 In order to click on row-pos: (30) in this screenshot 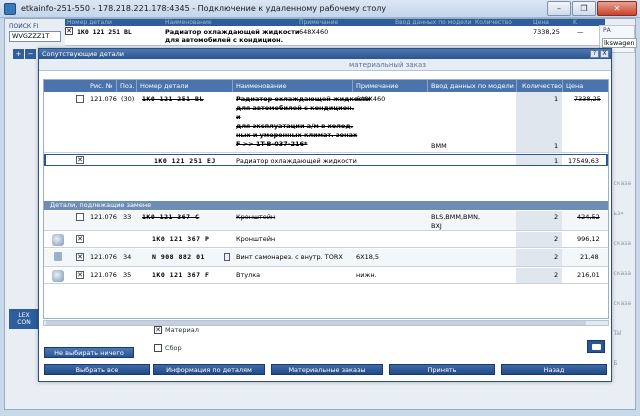, I will do `click(128, 99)`.